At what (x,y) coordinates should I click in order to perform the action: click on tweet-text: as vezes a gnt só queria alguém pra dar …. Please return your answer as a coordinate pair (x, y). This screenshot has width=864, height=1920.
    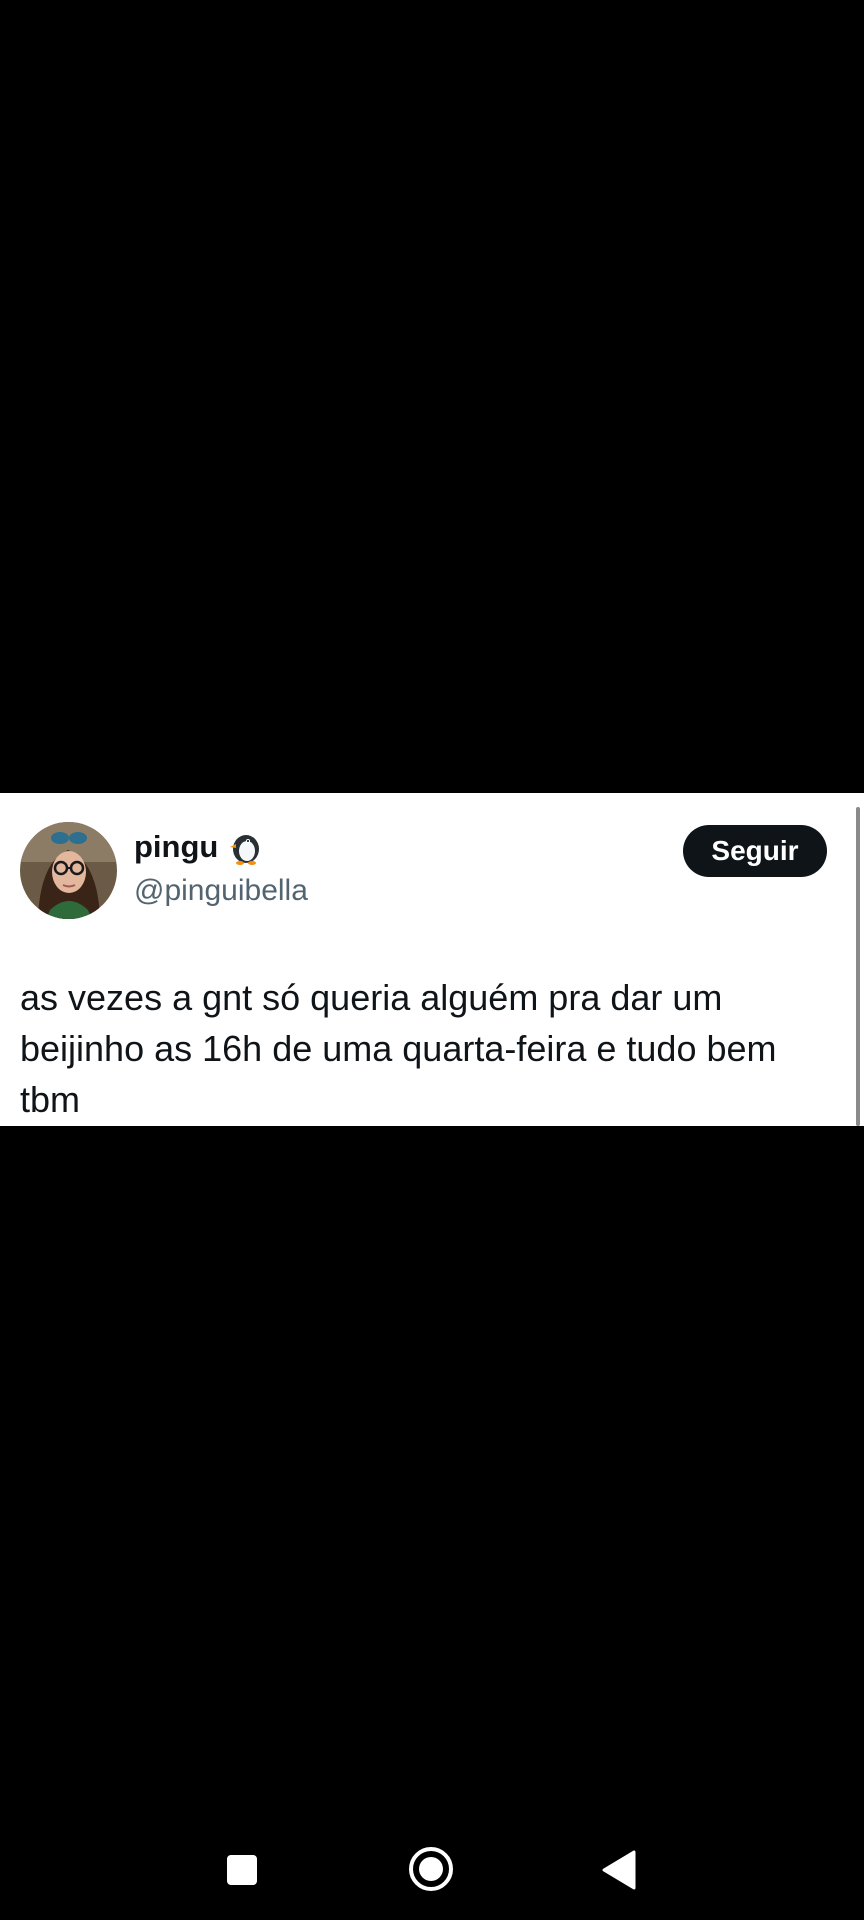
    Looking at the image, I should click on (398, 1048).